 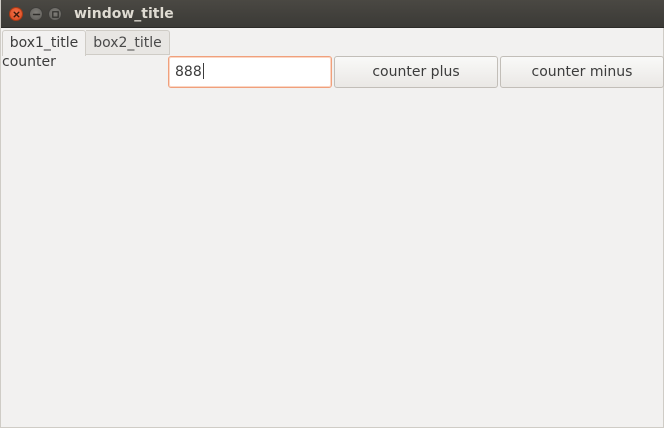 What do you see at coordinates (250, 72) in the screenshot?
I see `counter-input: 888` at bounding box center [250, 72].